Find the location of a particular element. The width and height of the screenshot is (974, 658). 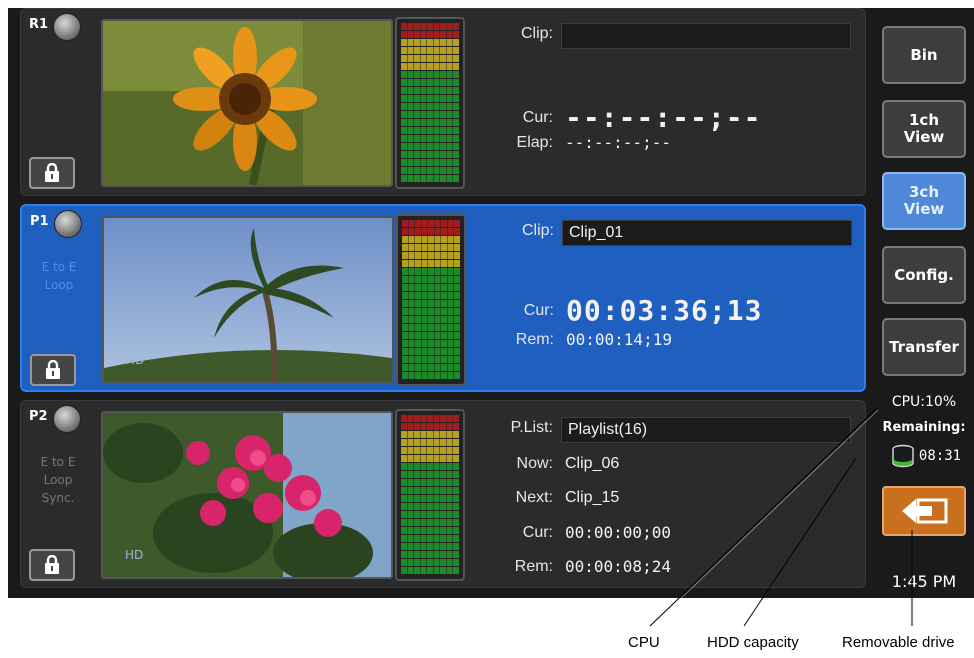

callout-lines is located at coordinates (781, 517).